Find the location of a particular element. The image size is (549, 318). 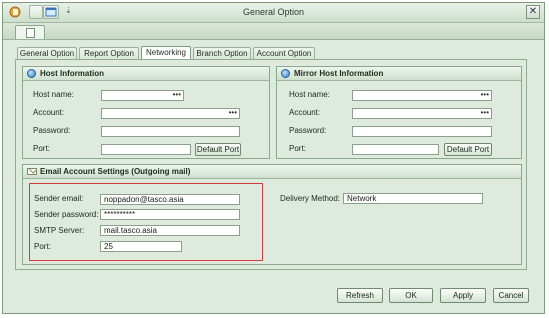

delivery-method-input: Network is located at coordinates (413, 198).